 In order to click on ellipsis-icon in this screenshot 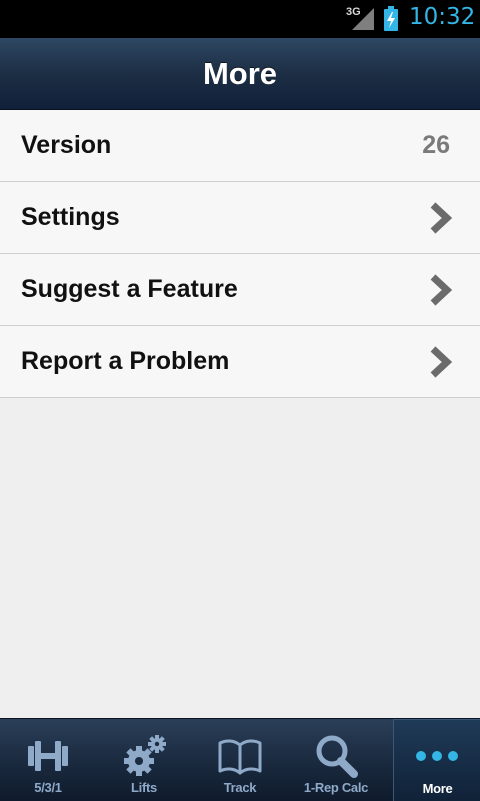, I will do `click(437, 756)`.